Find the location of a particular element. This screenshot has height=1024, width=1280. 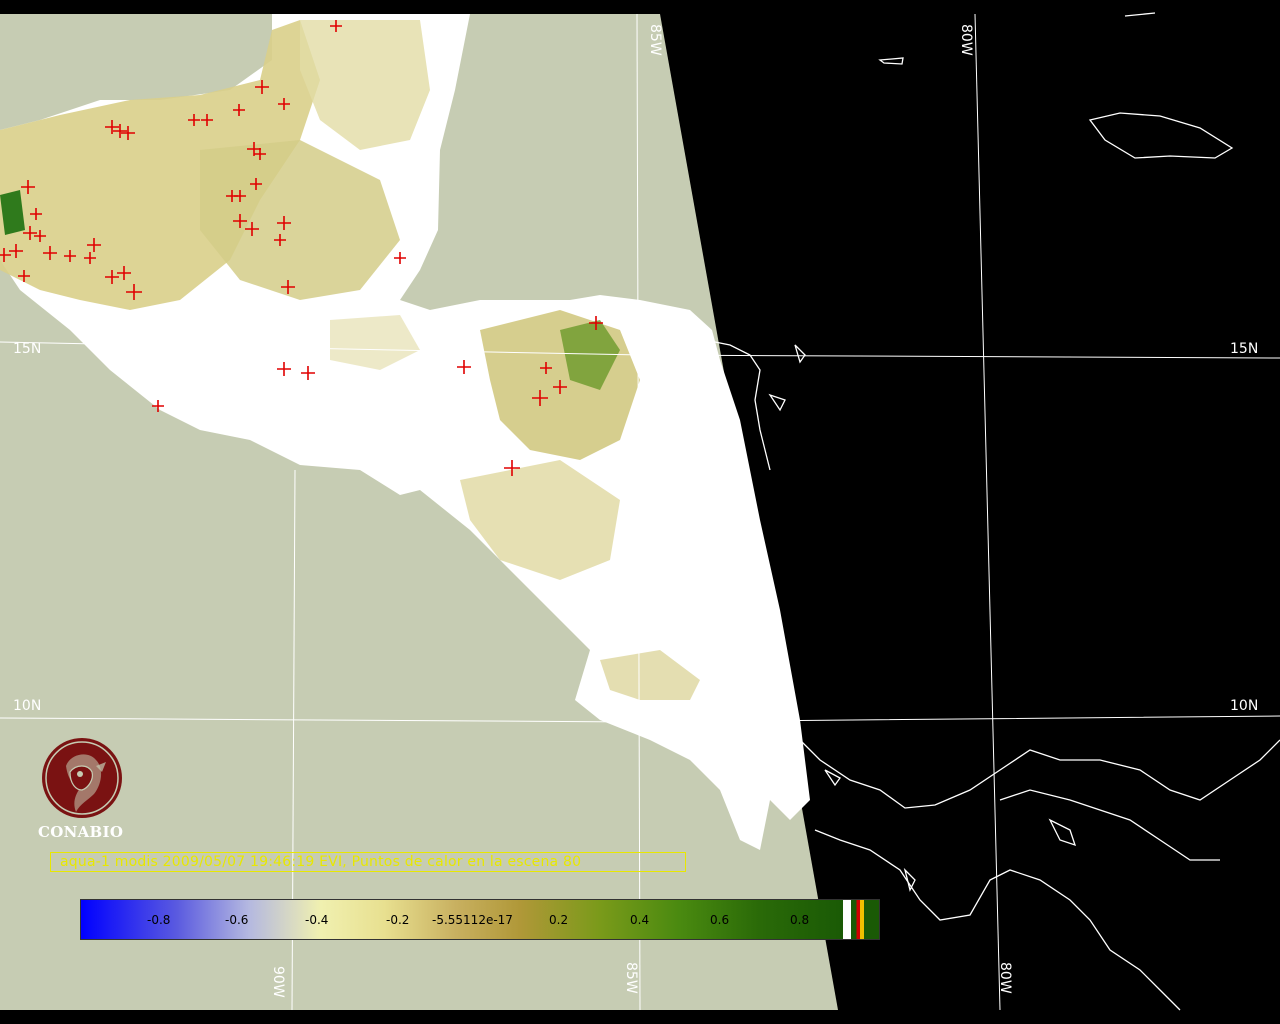

logo-text: CONABIO is located at coordinates (81, 832).